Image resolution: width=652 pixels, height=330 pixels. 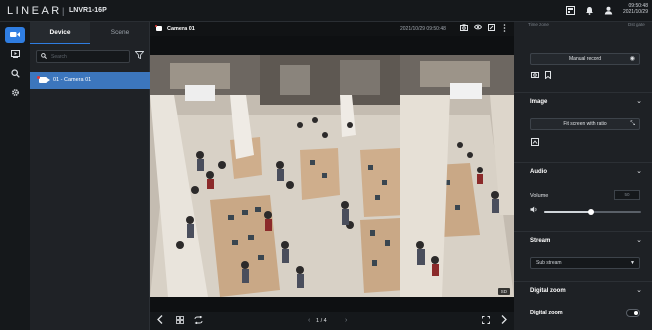 I want to click on gear-icon, so click(x=15, y=93).